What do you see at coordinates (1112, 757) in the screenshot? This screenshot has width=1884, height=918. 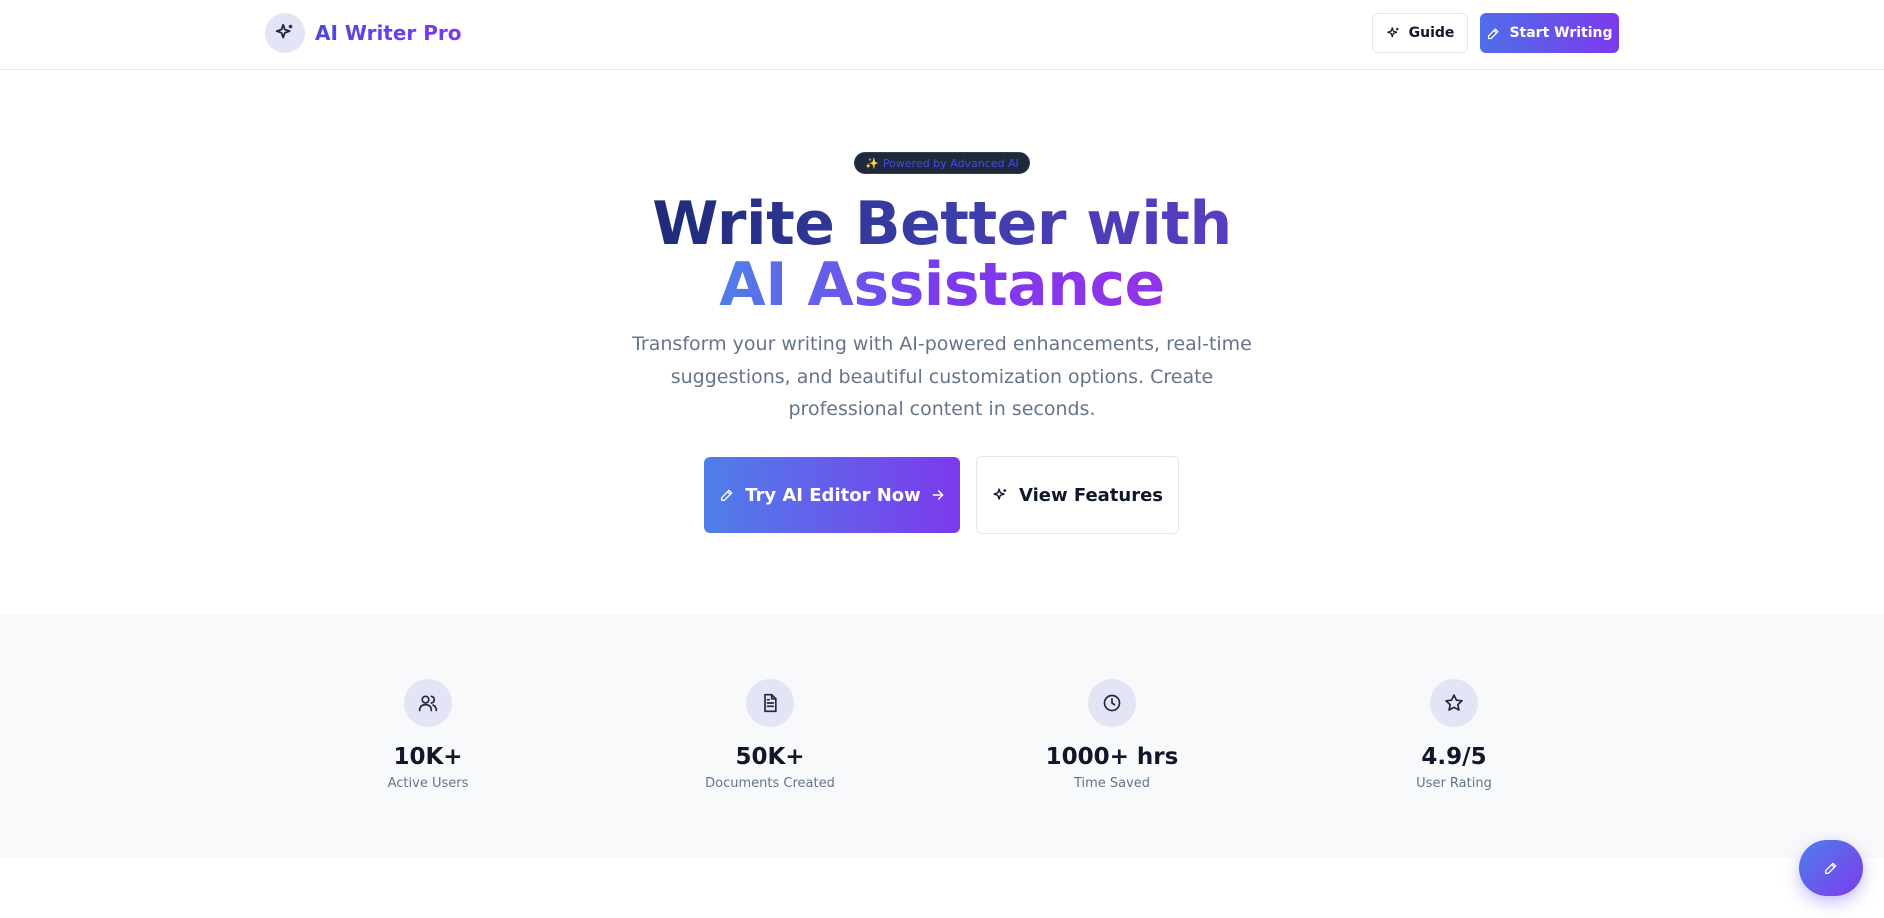 I see `stat-value: 1000+ hrs` at bounding box center [1112, 757].